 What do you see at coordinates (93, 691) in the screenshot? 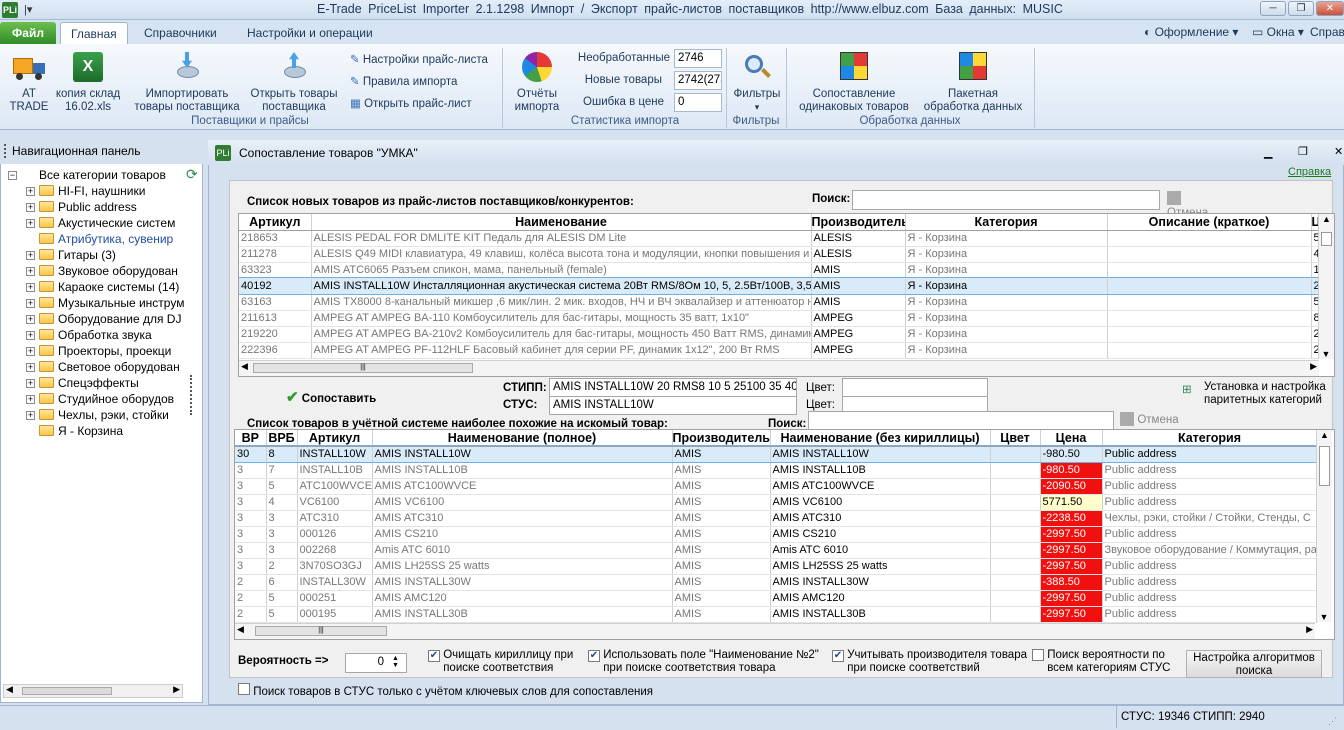
I see `nav-horizontal-scrollbar: ◀ ▶` at bounding box center [93, 691].